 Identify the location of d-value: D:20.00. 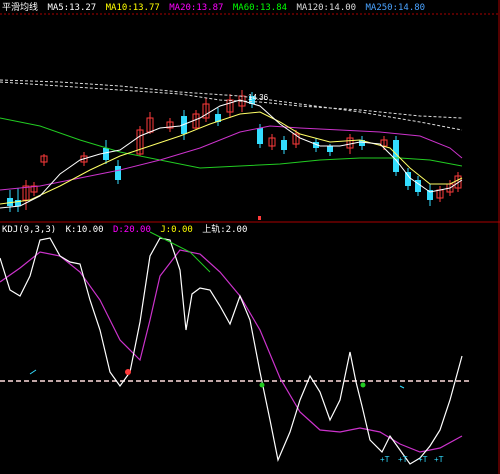
(131, 230).